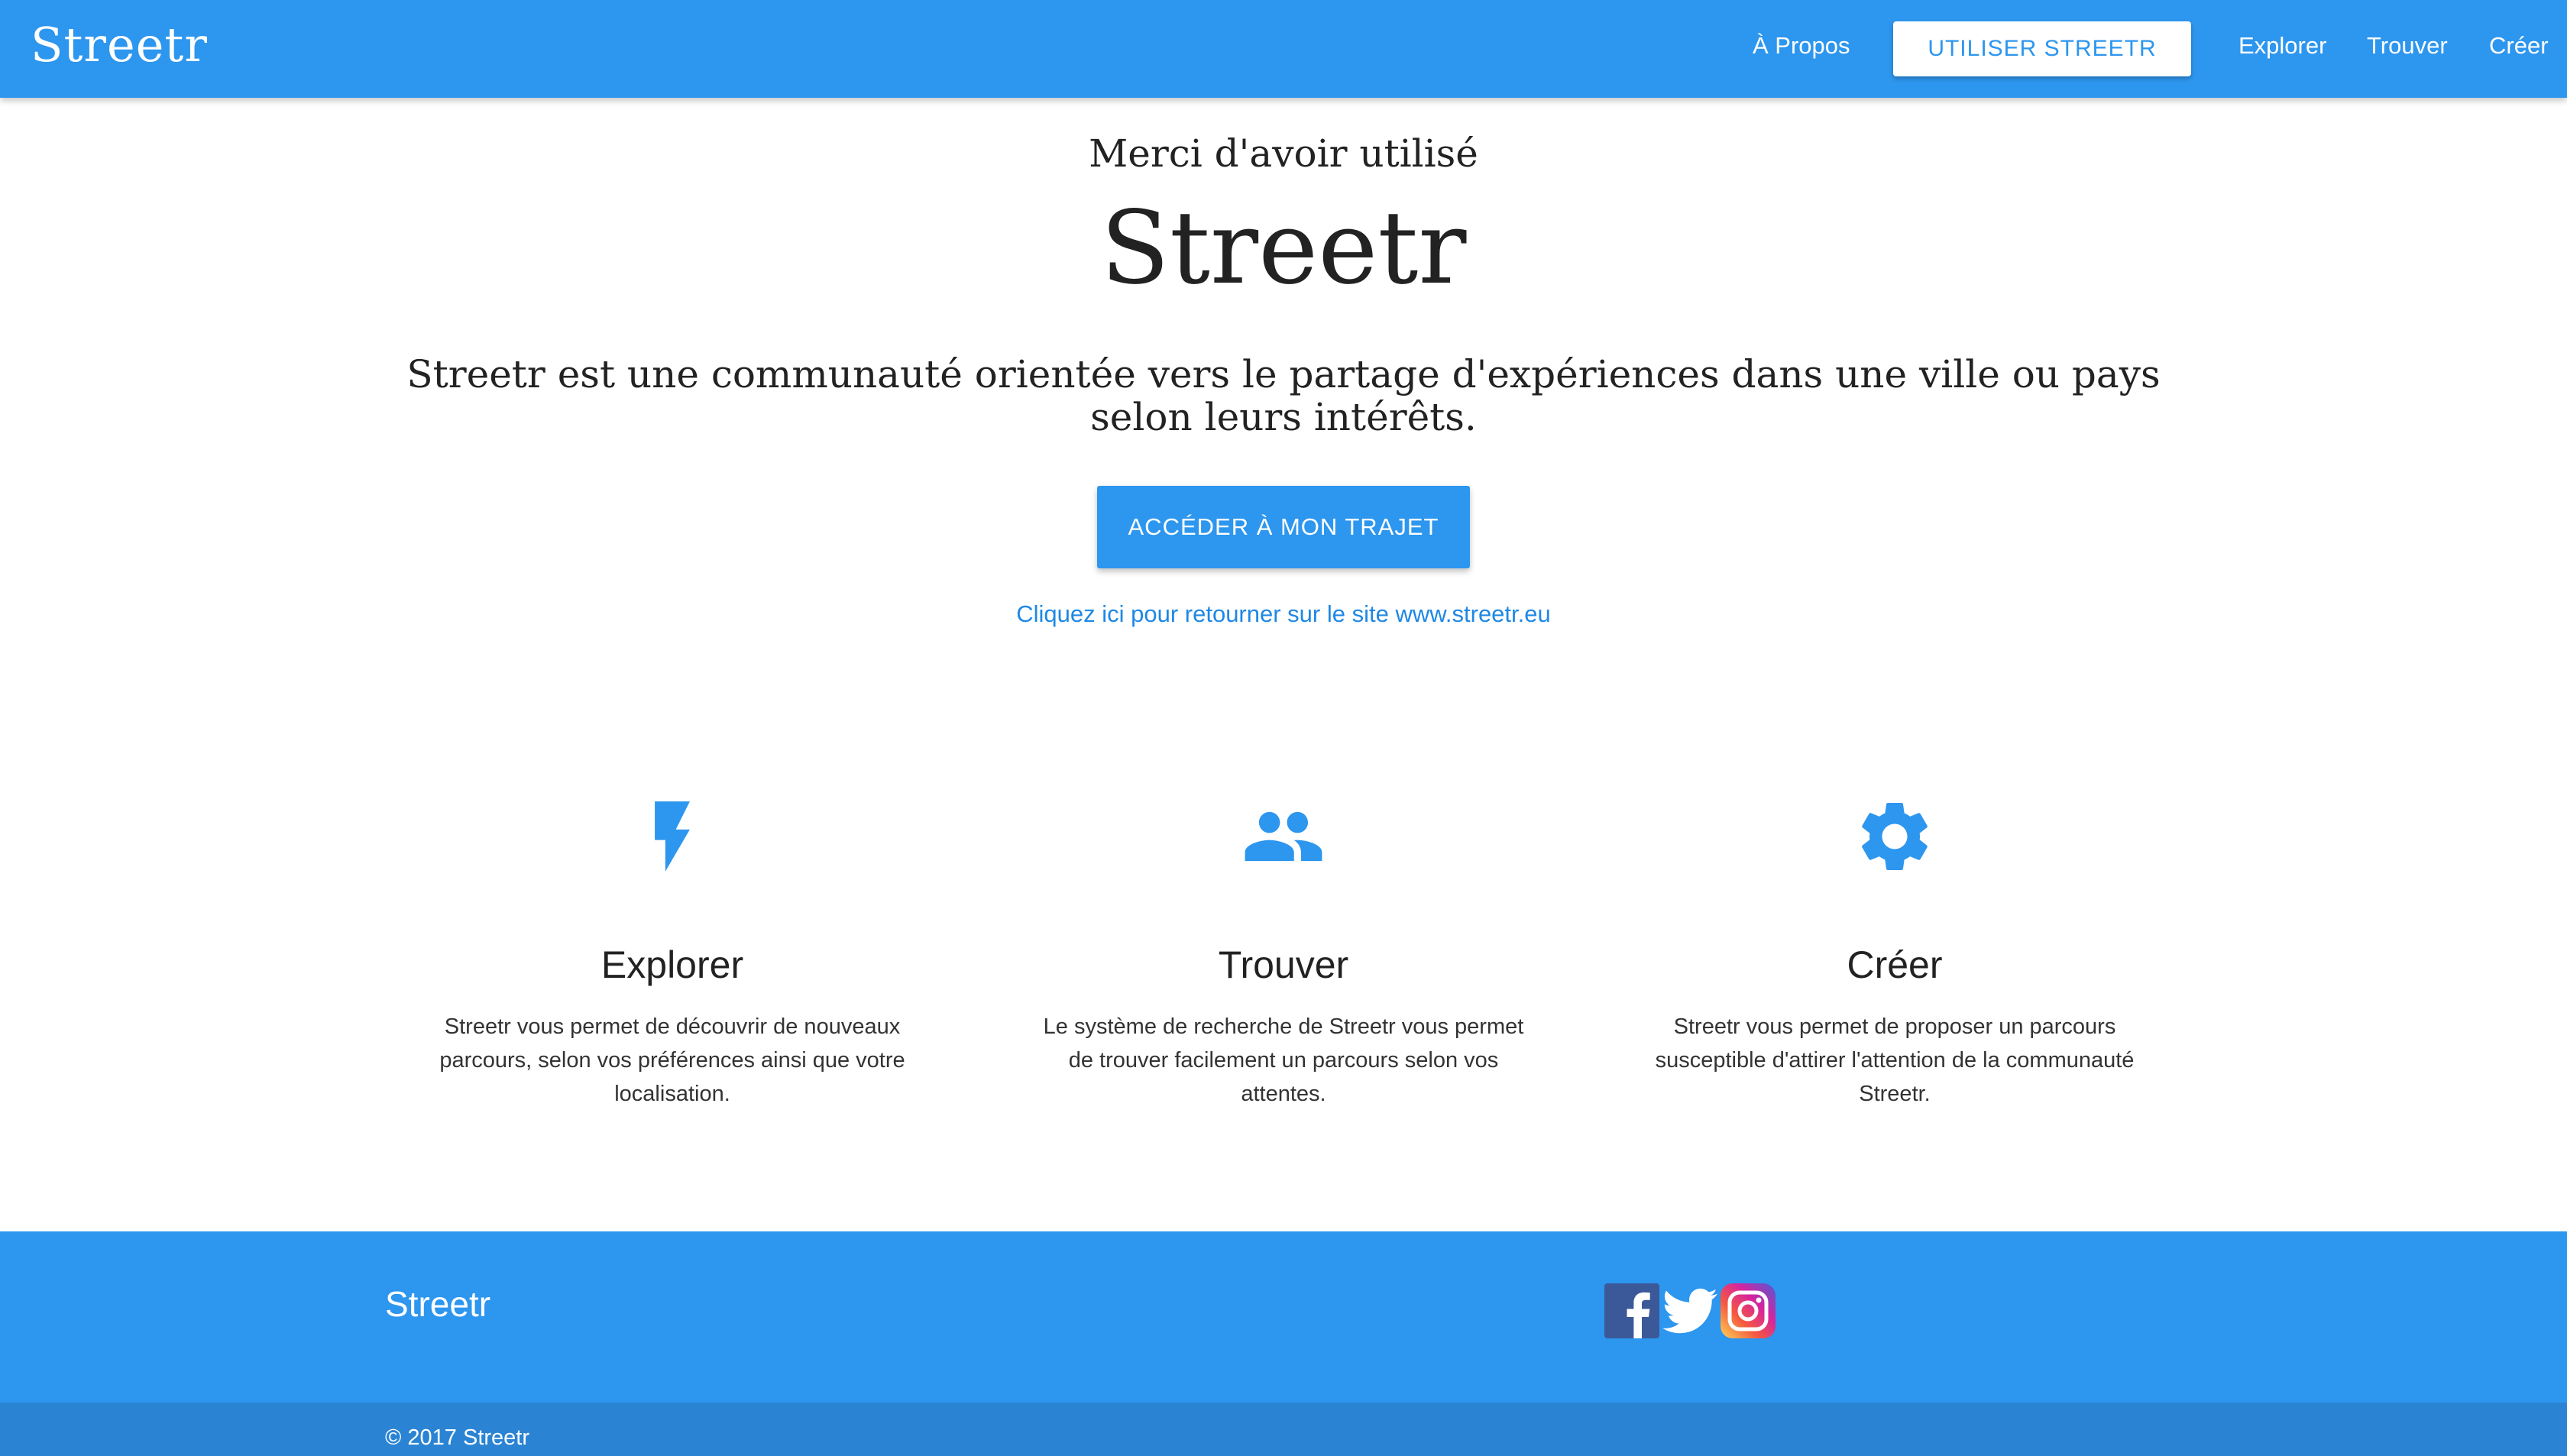 This screenshot has width=2567, height=1456. I want to click on hero-title: Streetr, so click(1283, 248).